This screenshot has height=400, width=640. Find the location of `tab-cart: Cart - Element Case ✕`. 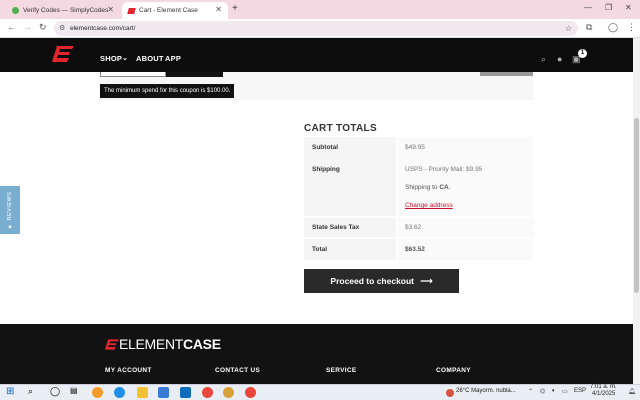

tab-cart: Cart - Element Case ✕ is located at coordinates (175, 10).